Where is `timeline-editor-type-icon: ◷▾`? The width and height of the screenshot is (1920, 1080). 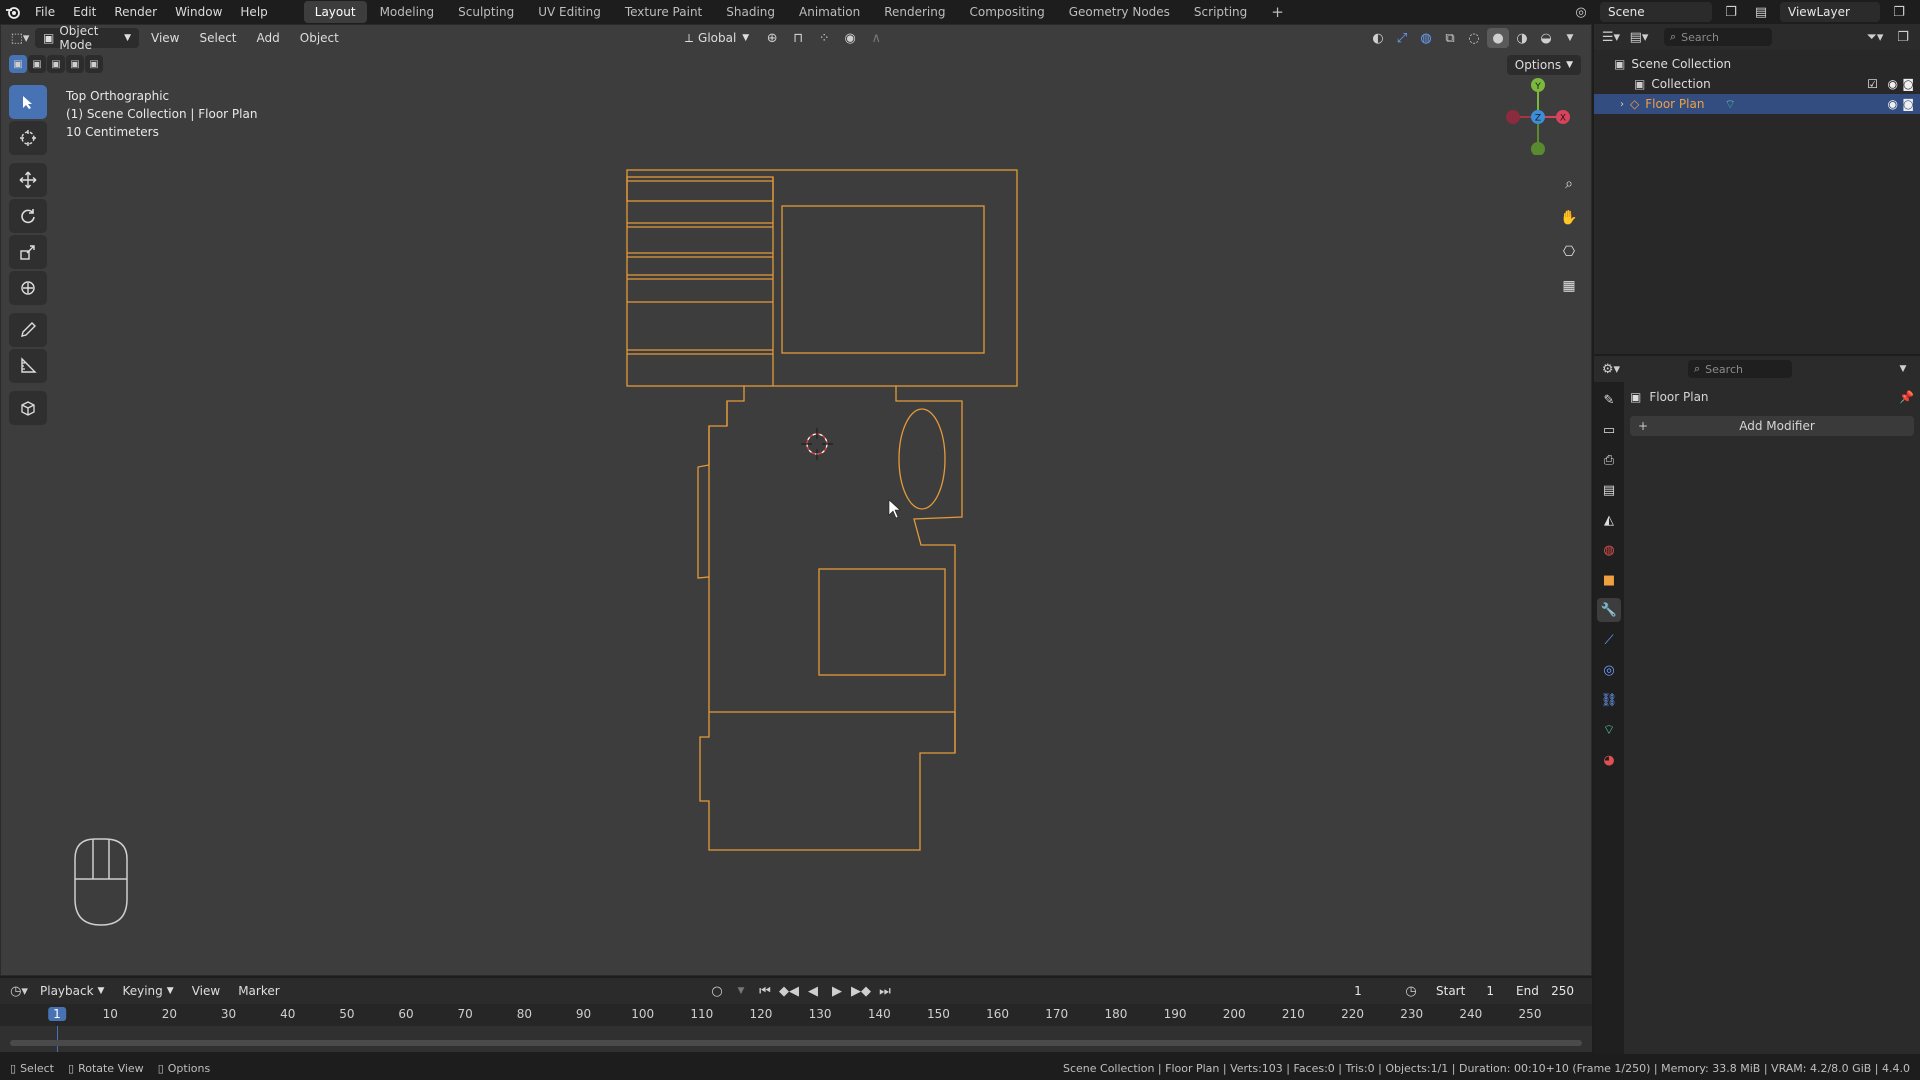 timeline-editor-type-icon: ◷▾ is located at coordinates (19, 991).